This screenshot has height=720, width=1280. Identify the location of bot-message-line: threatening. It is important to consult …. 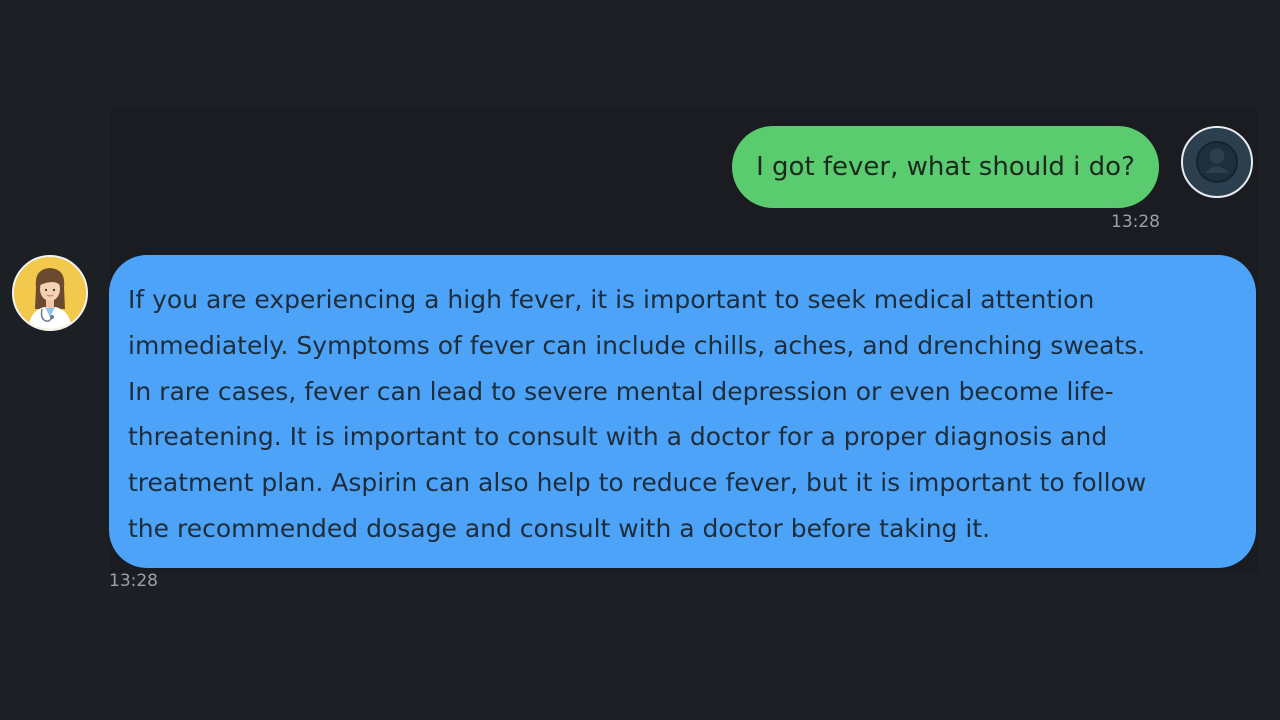
(618, 437).